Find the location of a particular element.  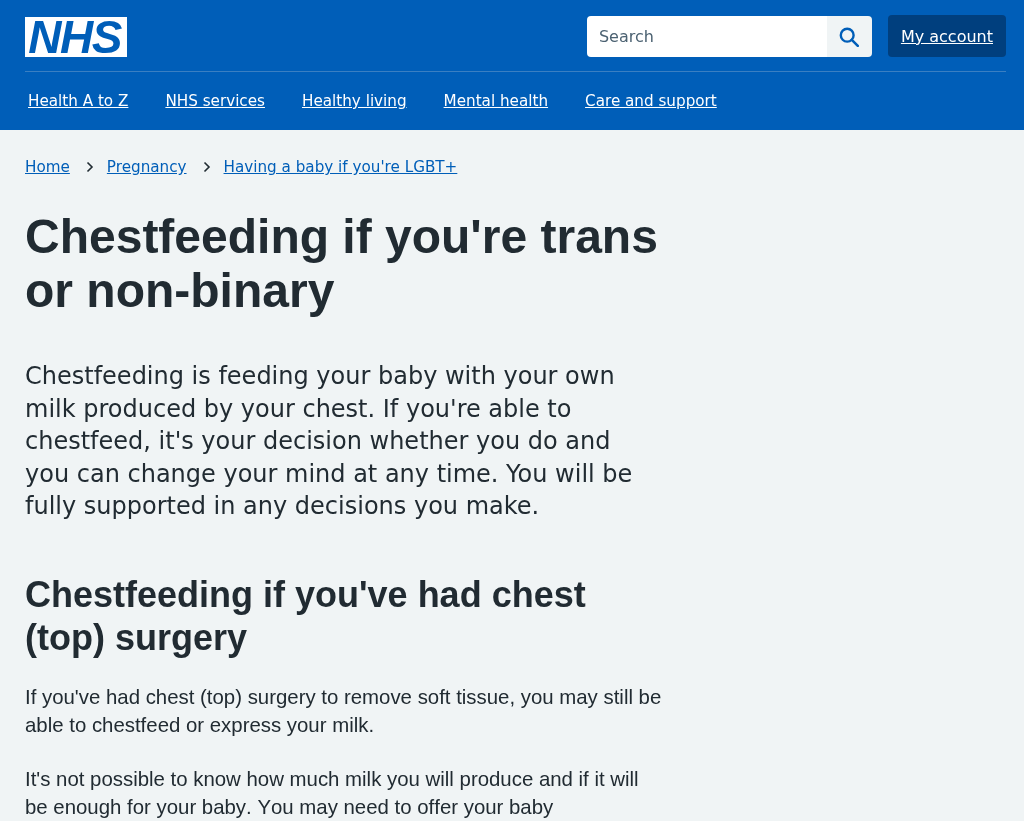

nav-link: Mental health is located at coordinates (496, 101).